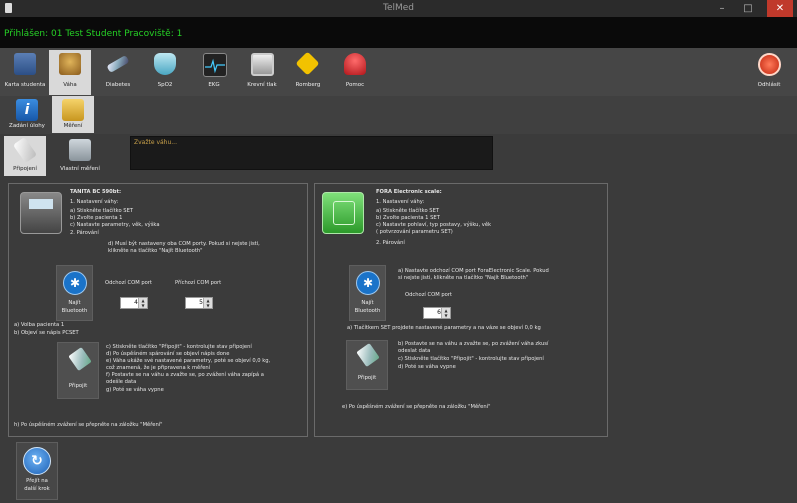 The height and width of the screenshot is (503, 797). I want to click on tool-spo2: SpO2, so click(165, 72).